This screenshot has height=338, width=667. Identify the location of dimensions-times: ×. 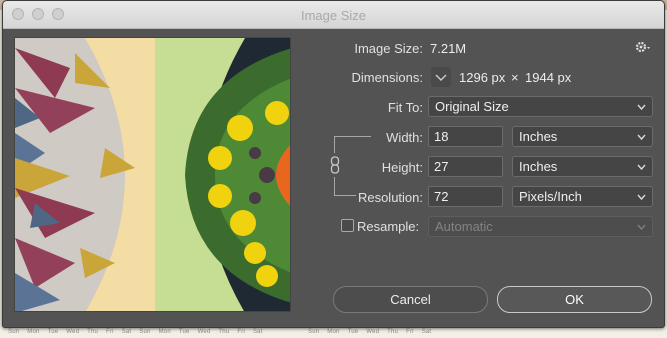
(515, 77).